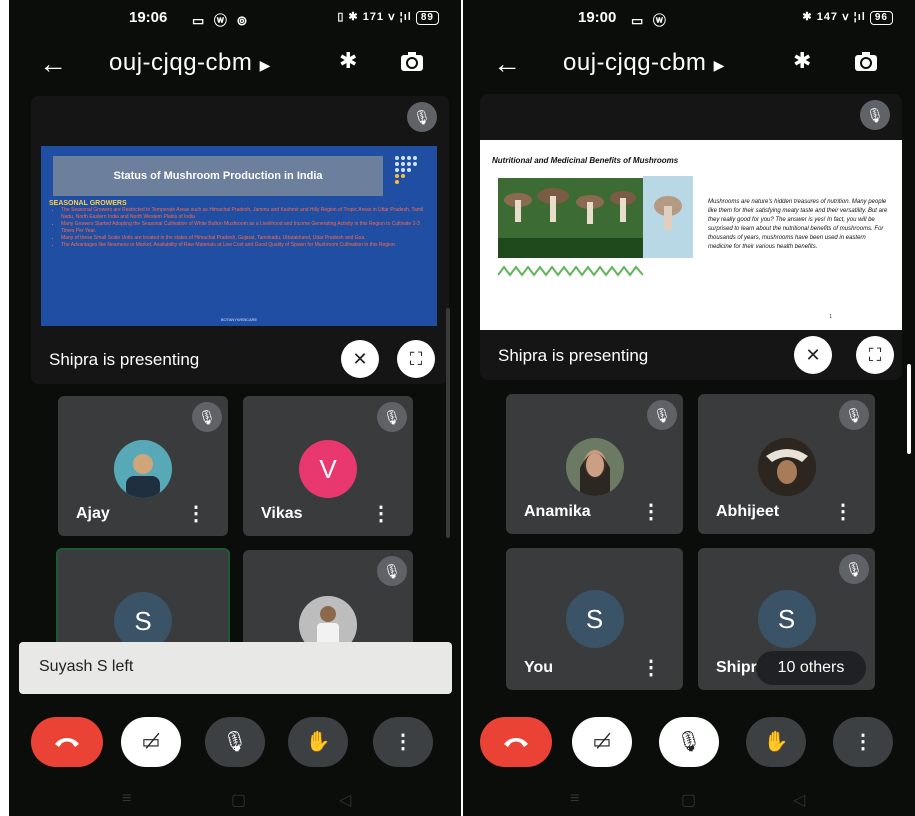 Image resolution: width=915 pixels, height=816 pixels. What do you see at coordinates (148, 17) in the screenshot?
I see `status-time: 19:06` at bounding box center [148, 17].